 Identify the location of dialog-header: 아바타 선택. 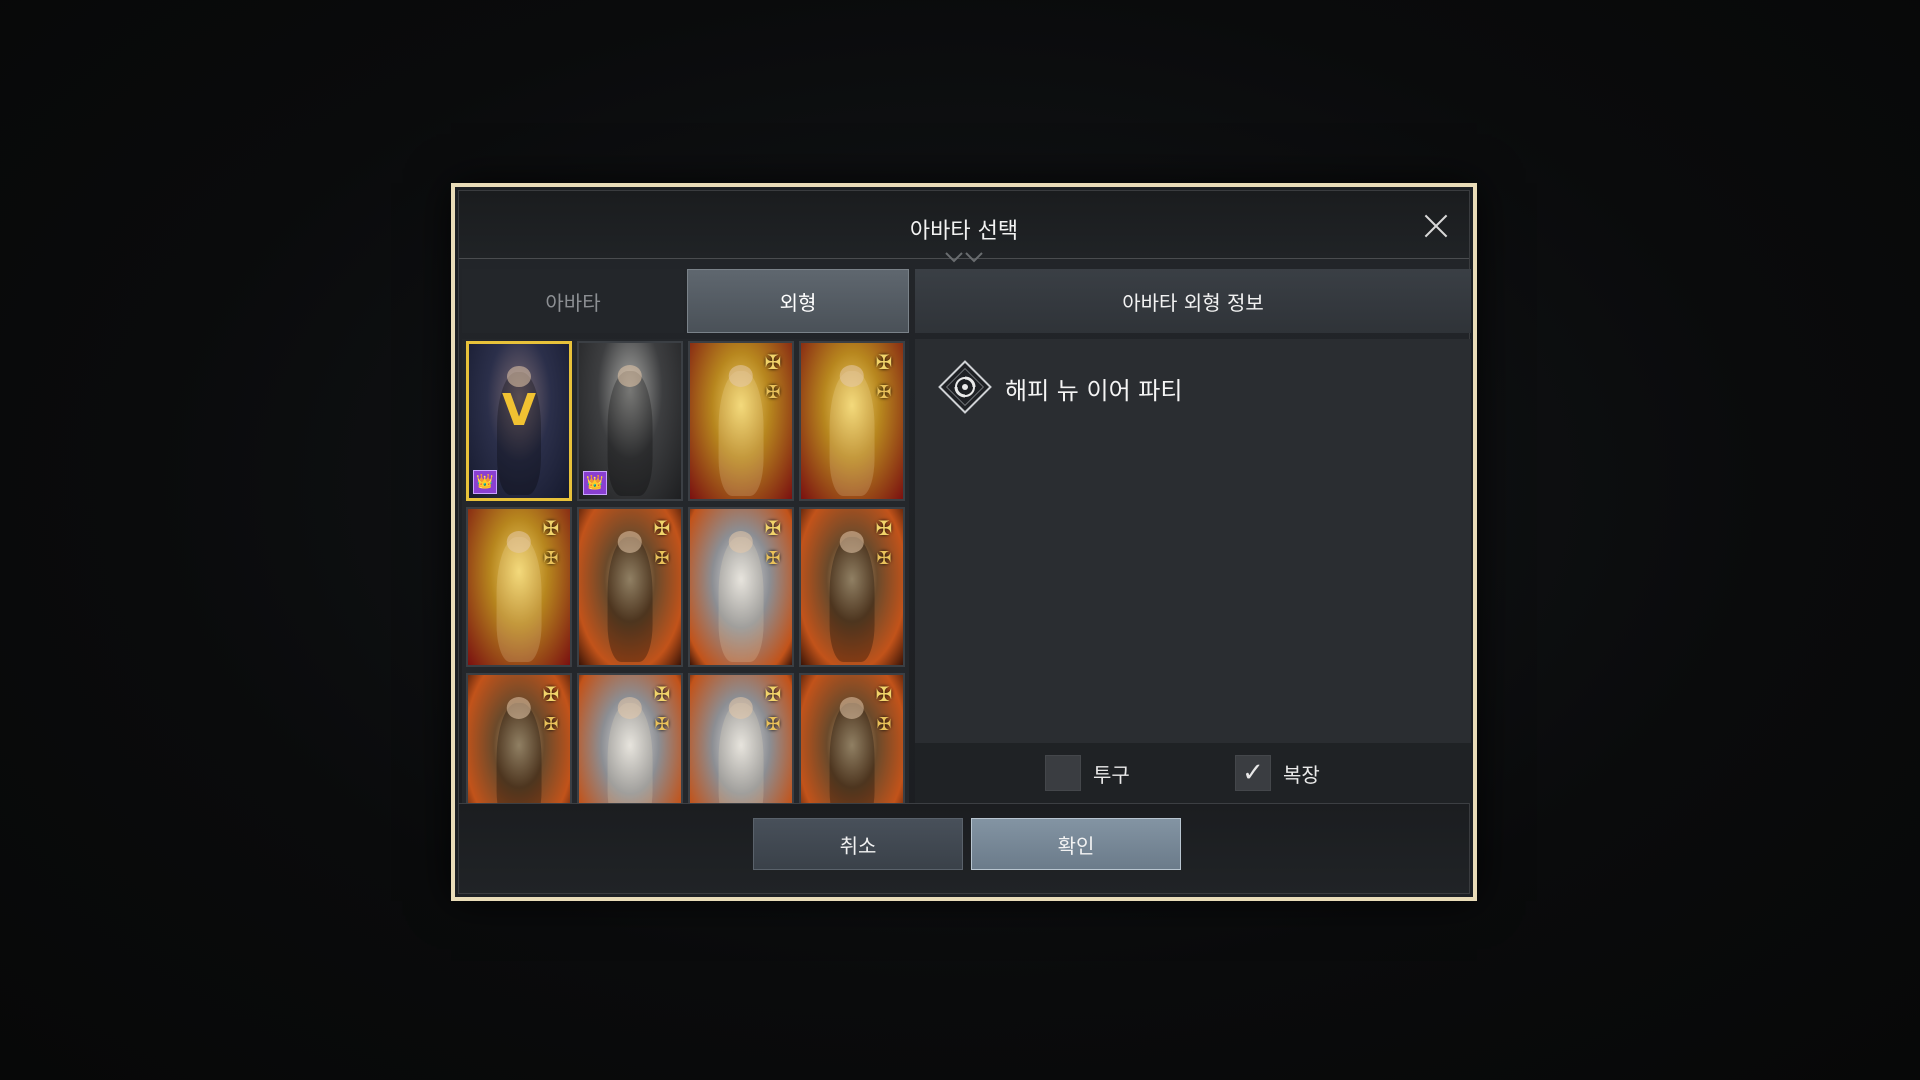
(964, 227).